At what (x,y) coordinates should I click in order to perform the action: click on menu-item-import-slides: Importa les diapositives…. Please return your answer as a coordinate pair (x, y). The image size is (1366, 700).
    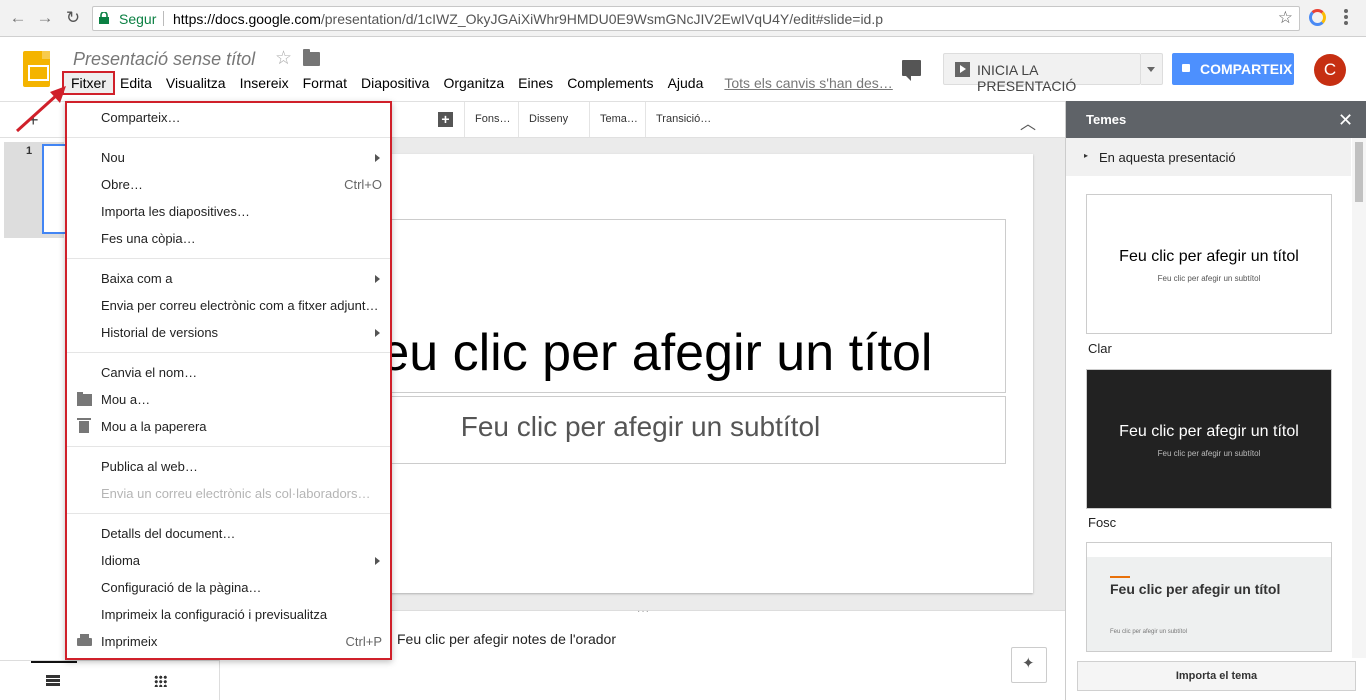
    Looking at the image, I should click on (228, 212).